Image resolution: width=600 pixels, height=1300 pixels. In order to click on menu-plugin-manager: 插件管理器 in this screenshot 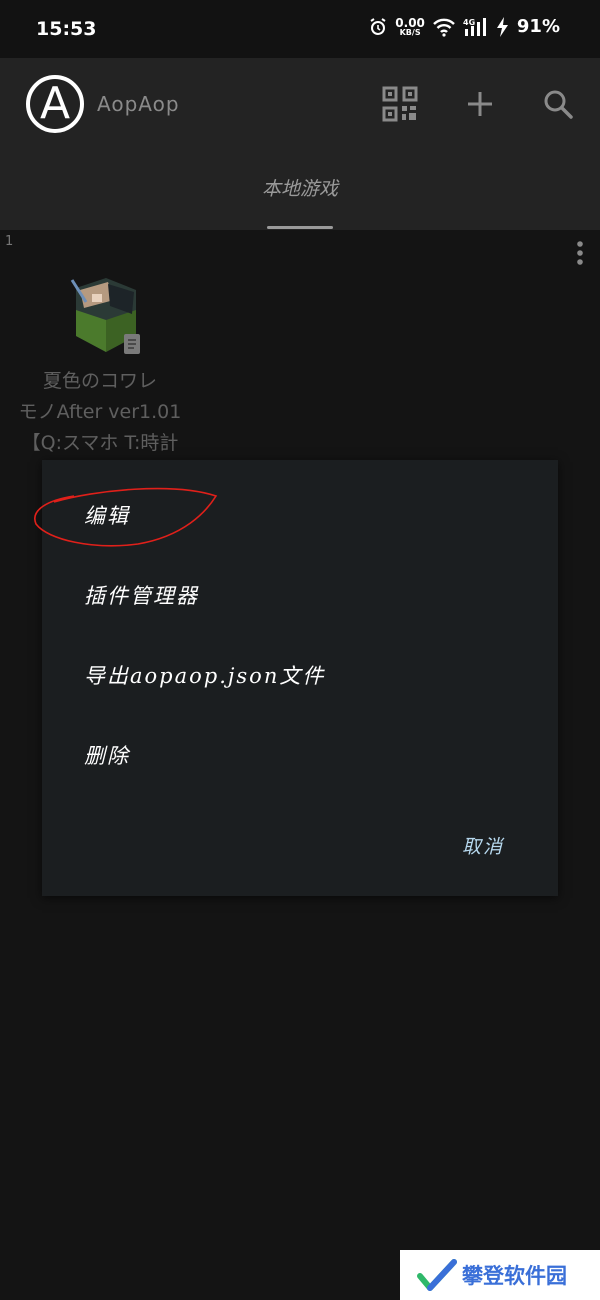, I will do `click(141, 595)`.